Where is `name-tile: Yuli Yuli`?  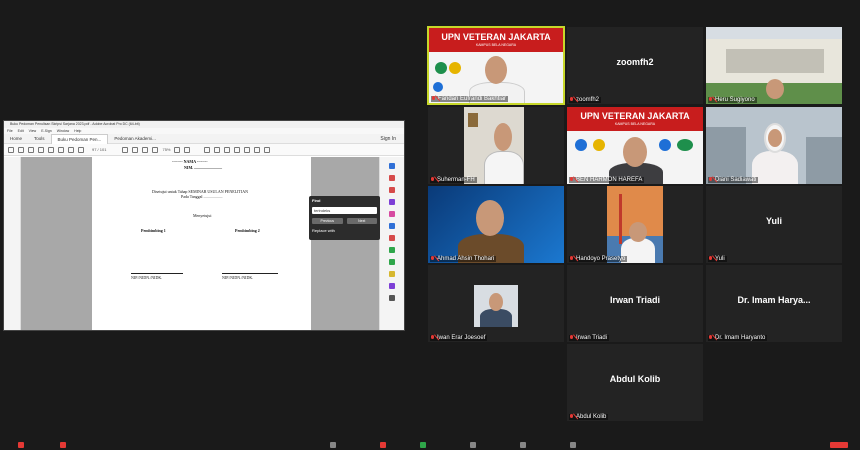 name-tile: Yuli Yuli is located at coordinates (774, 224).